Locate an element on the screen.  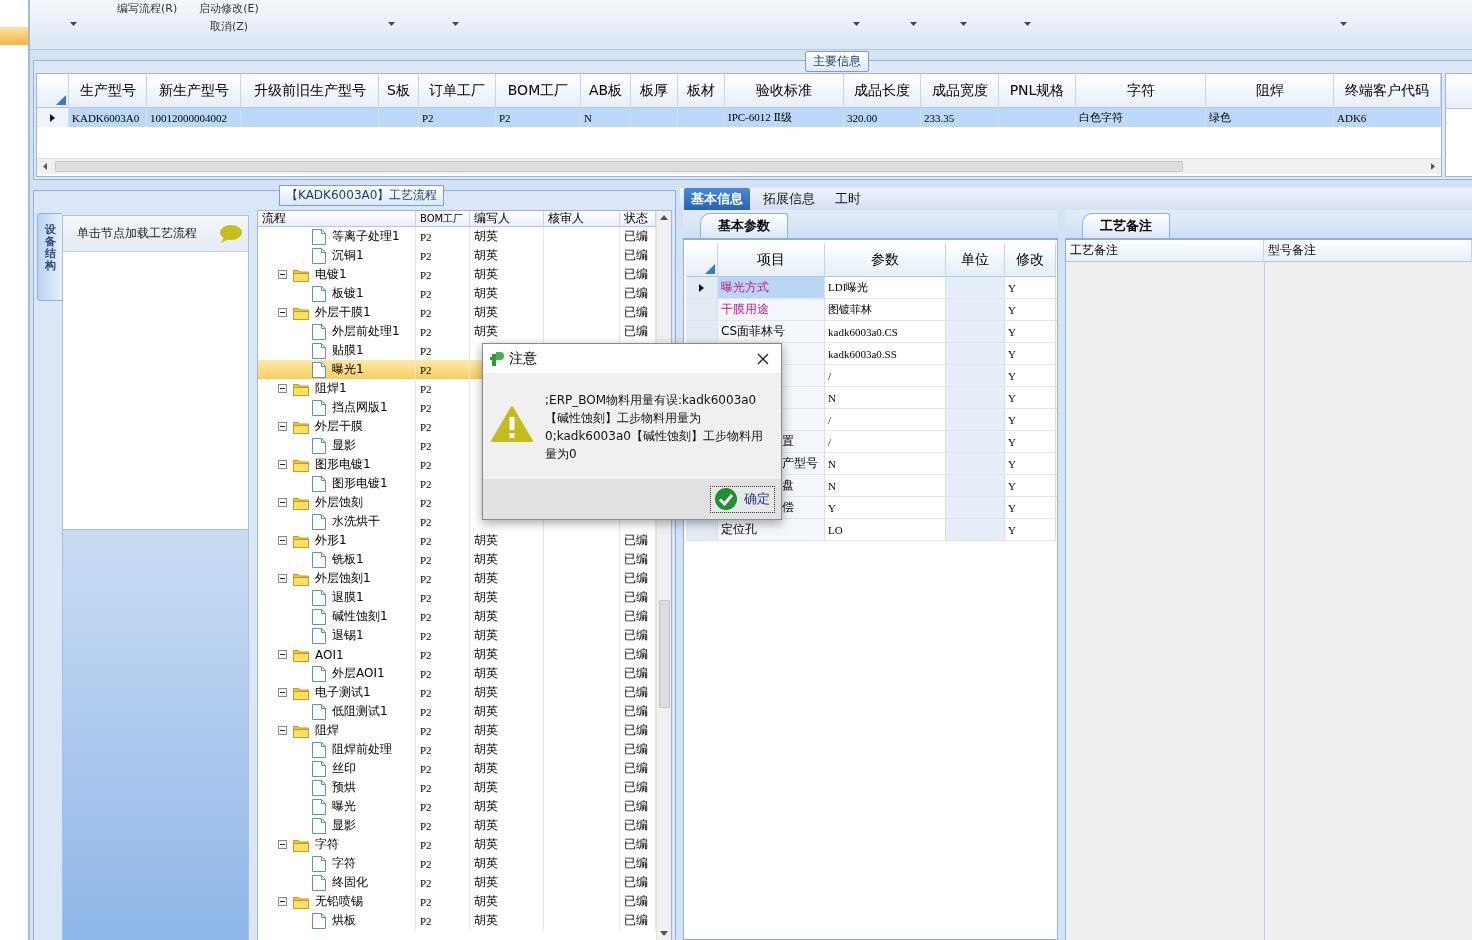
tree-row: 曝光 P2 胡英 已编 is located at coordinates (457, 806).